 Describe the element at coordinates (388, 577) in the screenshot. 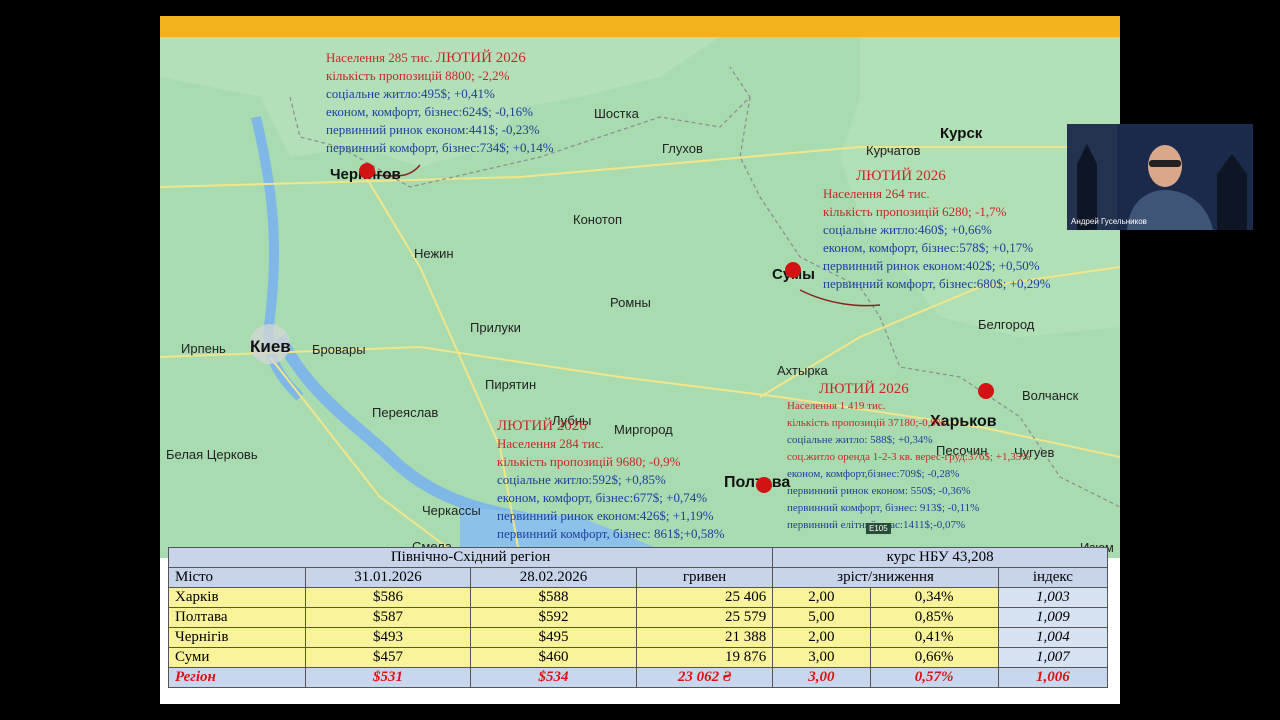

I see `header-jan: 31.01.2026` at that location.